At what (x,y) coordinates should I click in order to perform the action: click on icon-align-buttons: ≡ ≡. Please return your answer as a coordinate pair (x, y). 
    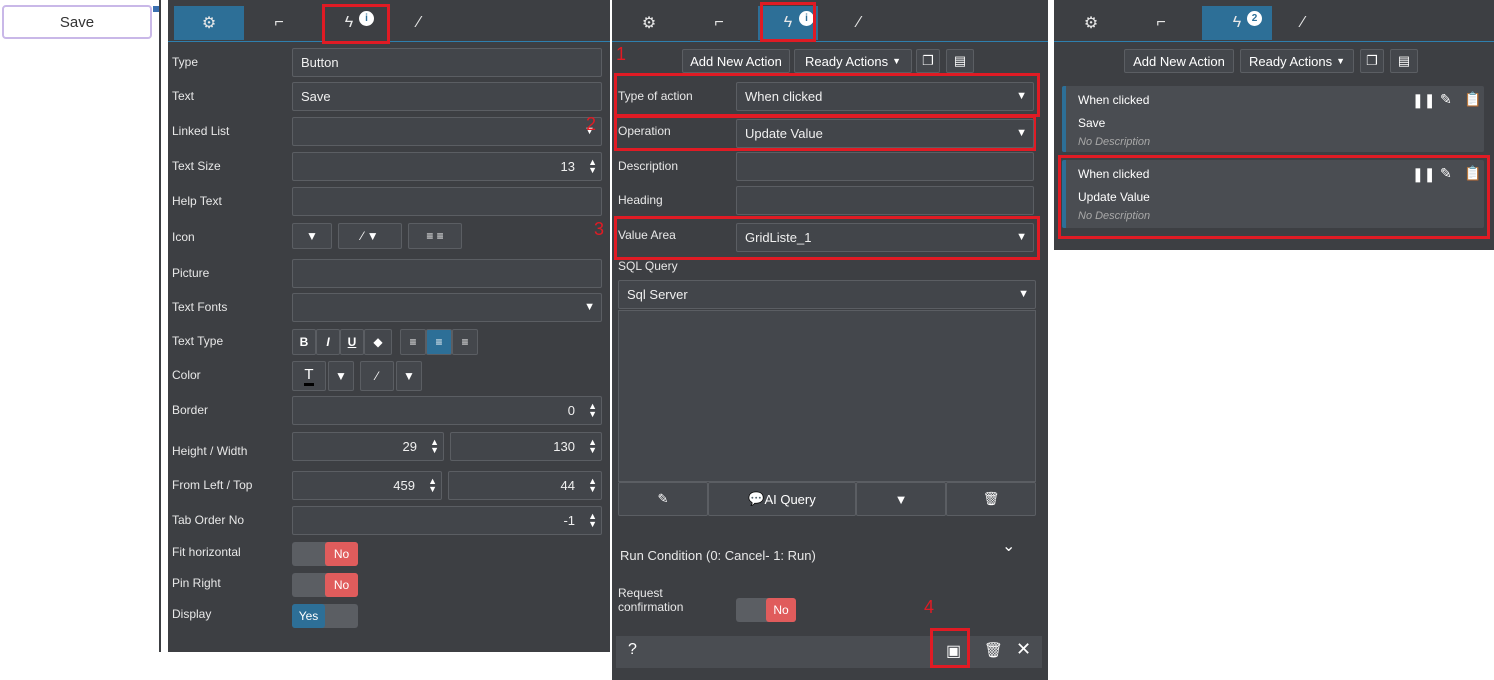
    Looking at the image, I should click on (435, 236).